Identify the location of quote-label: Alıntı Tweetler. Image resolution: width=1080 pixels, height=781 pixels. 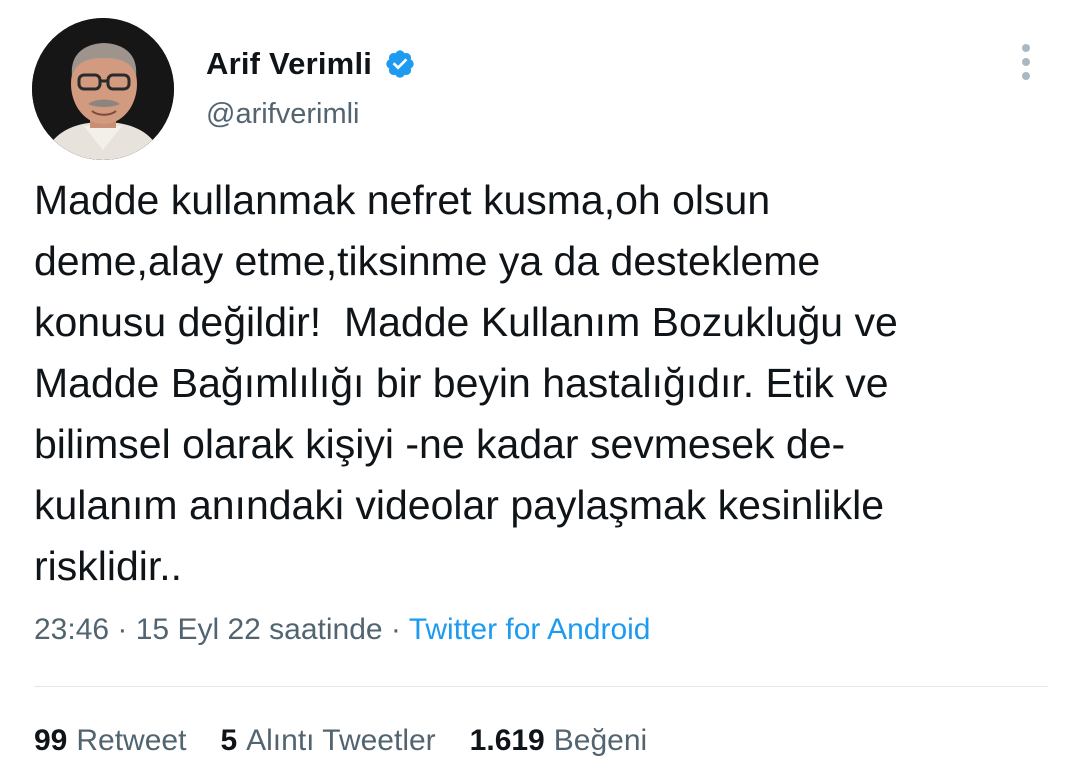
(341, 740).